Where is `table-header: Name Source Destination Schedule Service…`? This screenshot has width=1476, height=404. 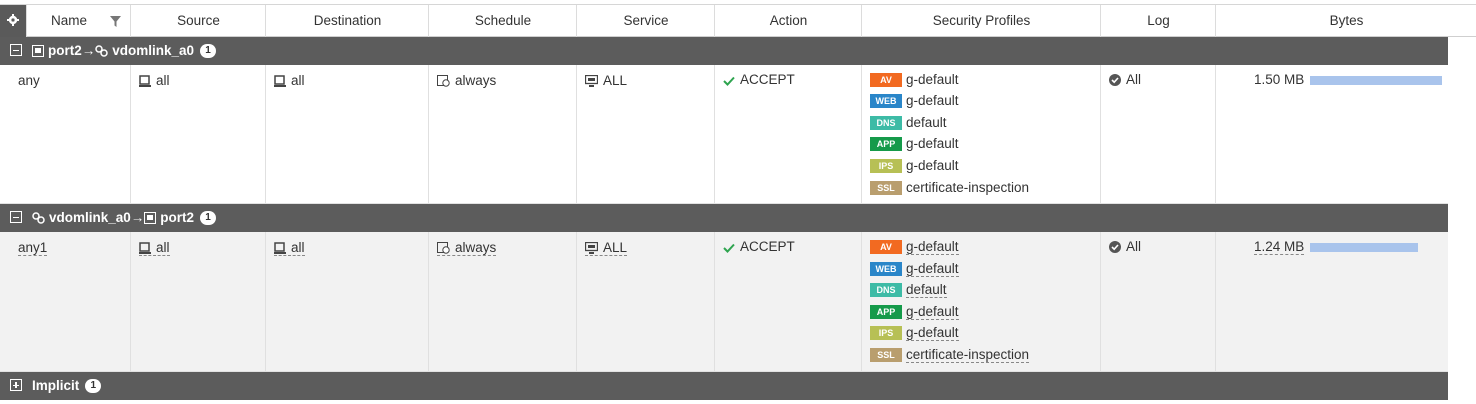 table-header: Name Source Destination Schedule Service… is located at coordinates (738, 20).